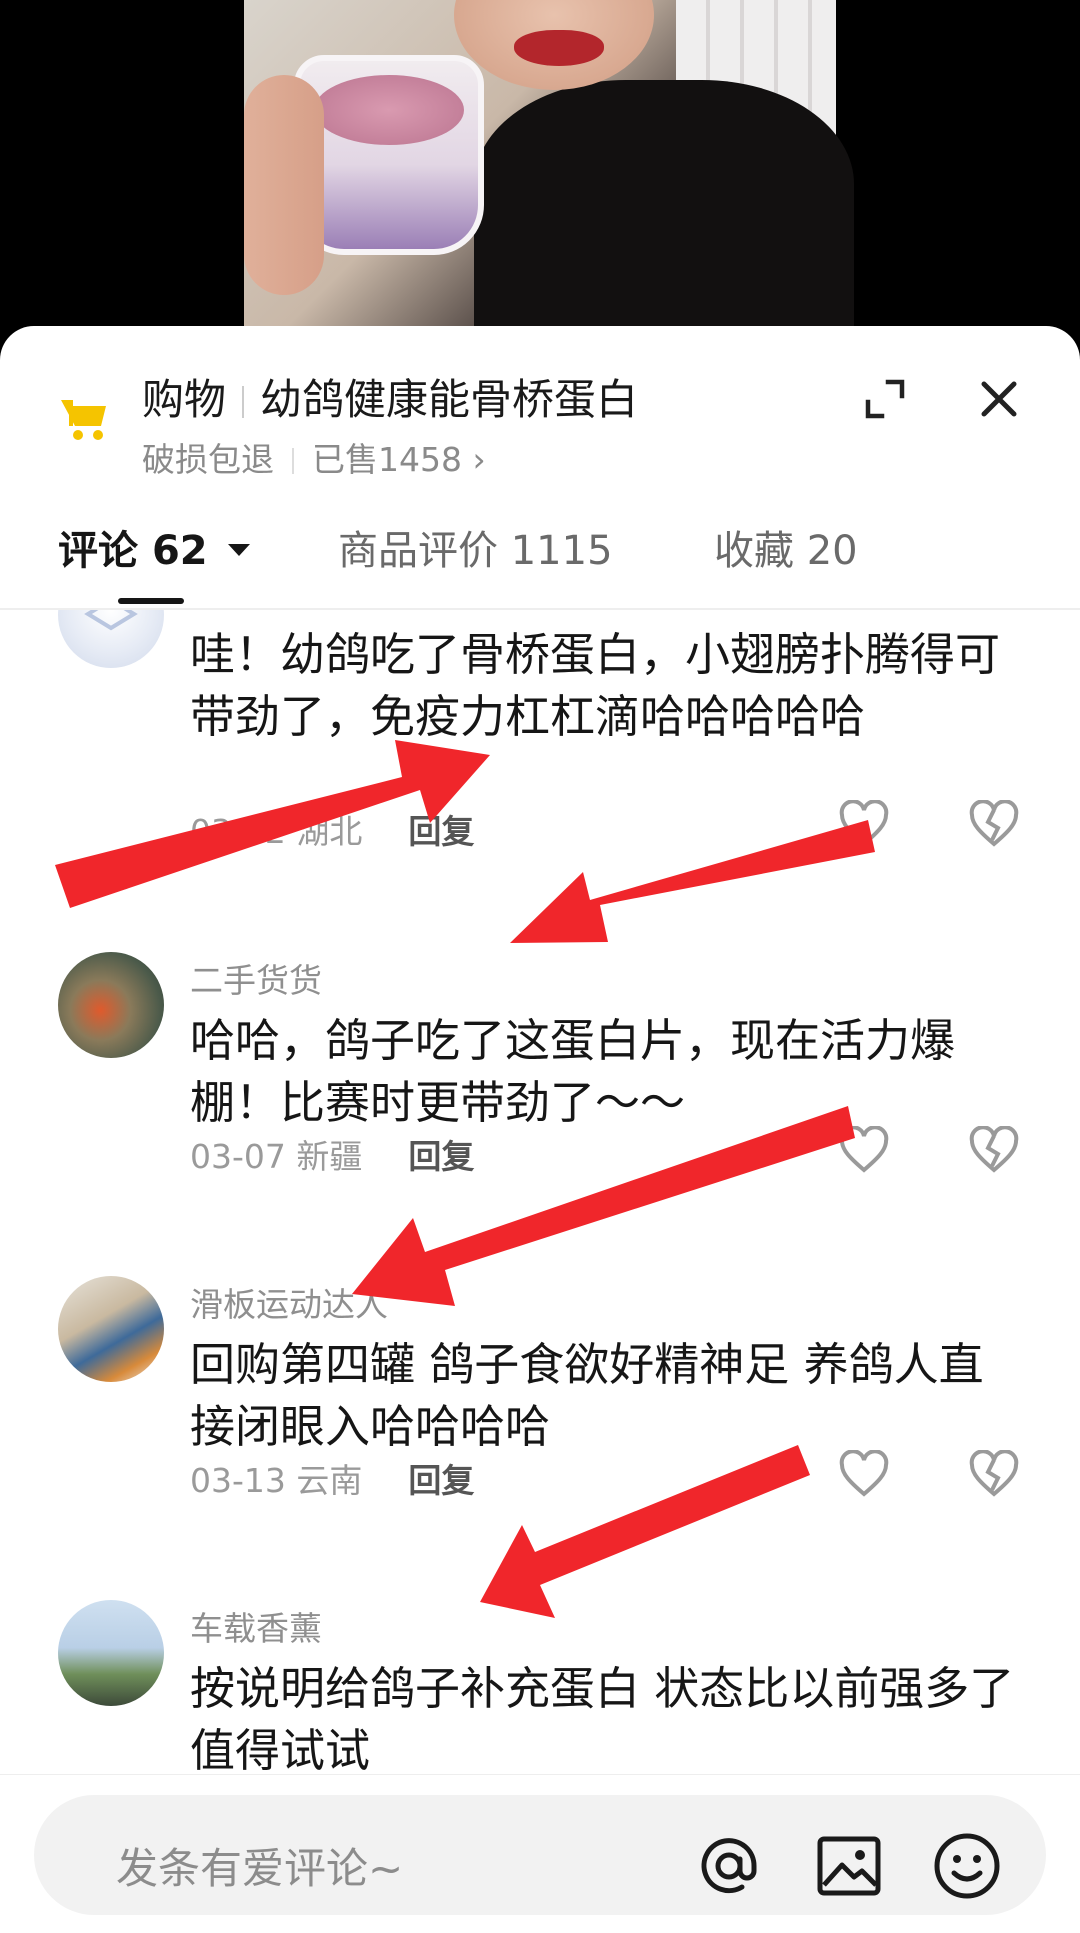  I want to click on comment-input-placeholder: 发条有爱评论~, so click(260, 1868).